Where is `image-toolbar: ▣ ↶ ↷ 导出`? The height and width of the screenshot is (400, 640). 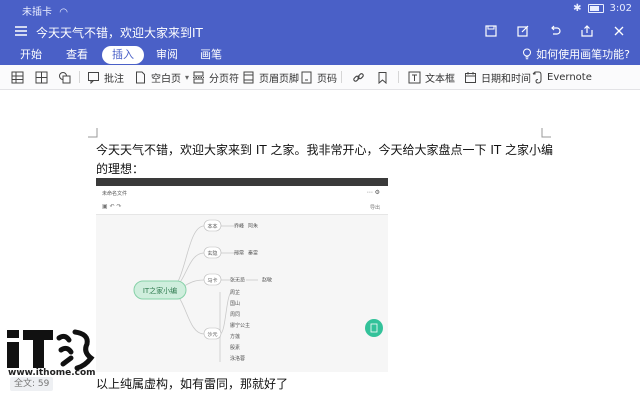
image-toolbar: ▣ ↶ ↷ 导出 is located at coordinates (242, 207).